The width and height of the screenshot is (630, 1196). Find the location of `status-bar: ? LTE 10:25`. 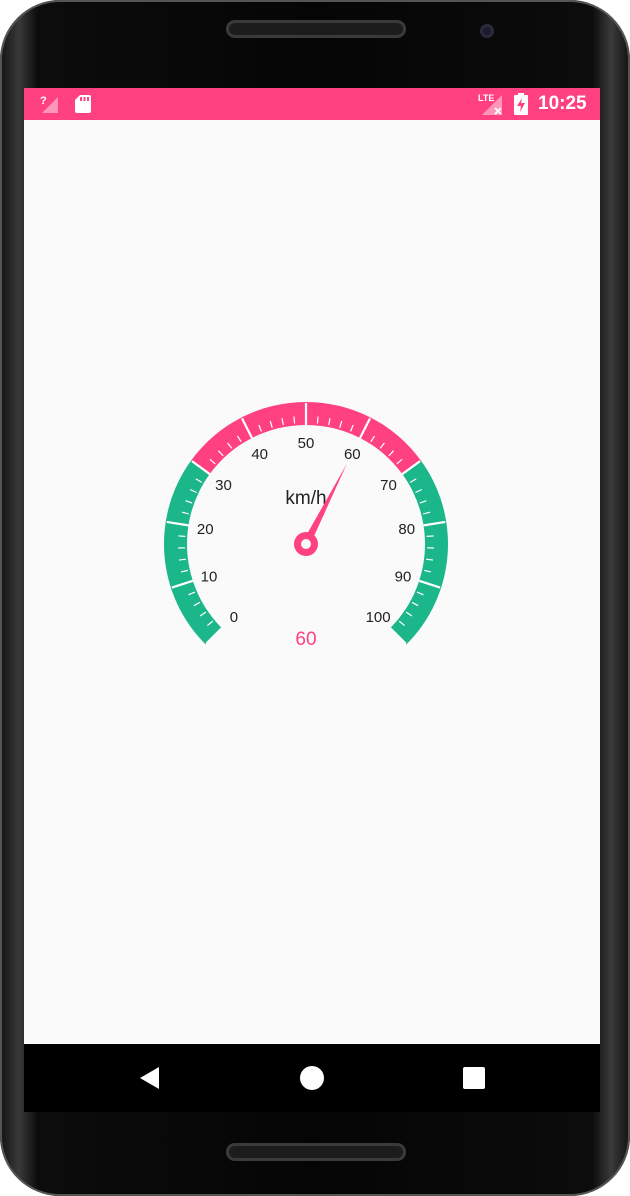

status-bar: ? LTE 10:25 is located at coordinates (312, 104).